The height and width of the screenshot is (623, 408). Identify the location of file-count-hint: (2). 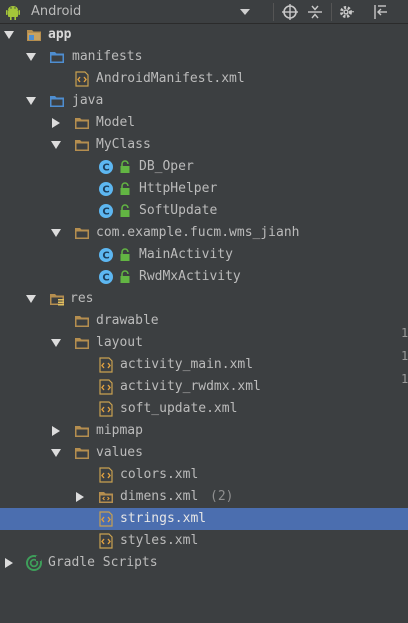
(222, 496).